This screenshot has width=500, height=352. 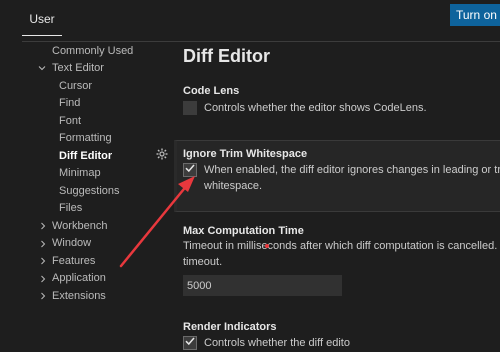 I want to click on toc-item-extensions: Extensions, so click(x=79, y=296).